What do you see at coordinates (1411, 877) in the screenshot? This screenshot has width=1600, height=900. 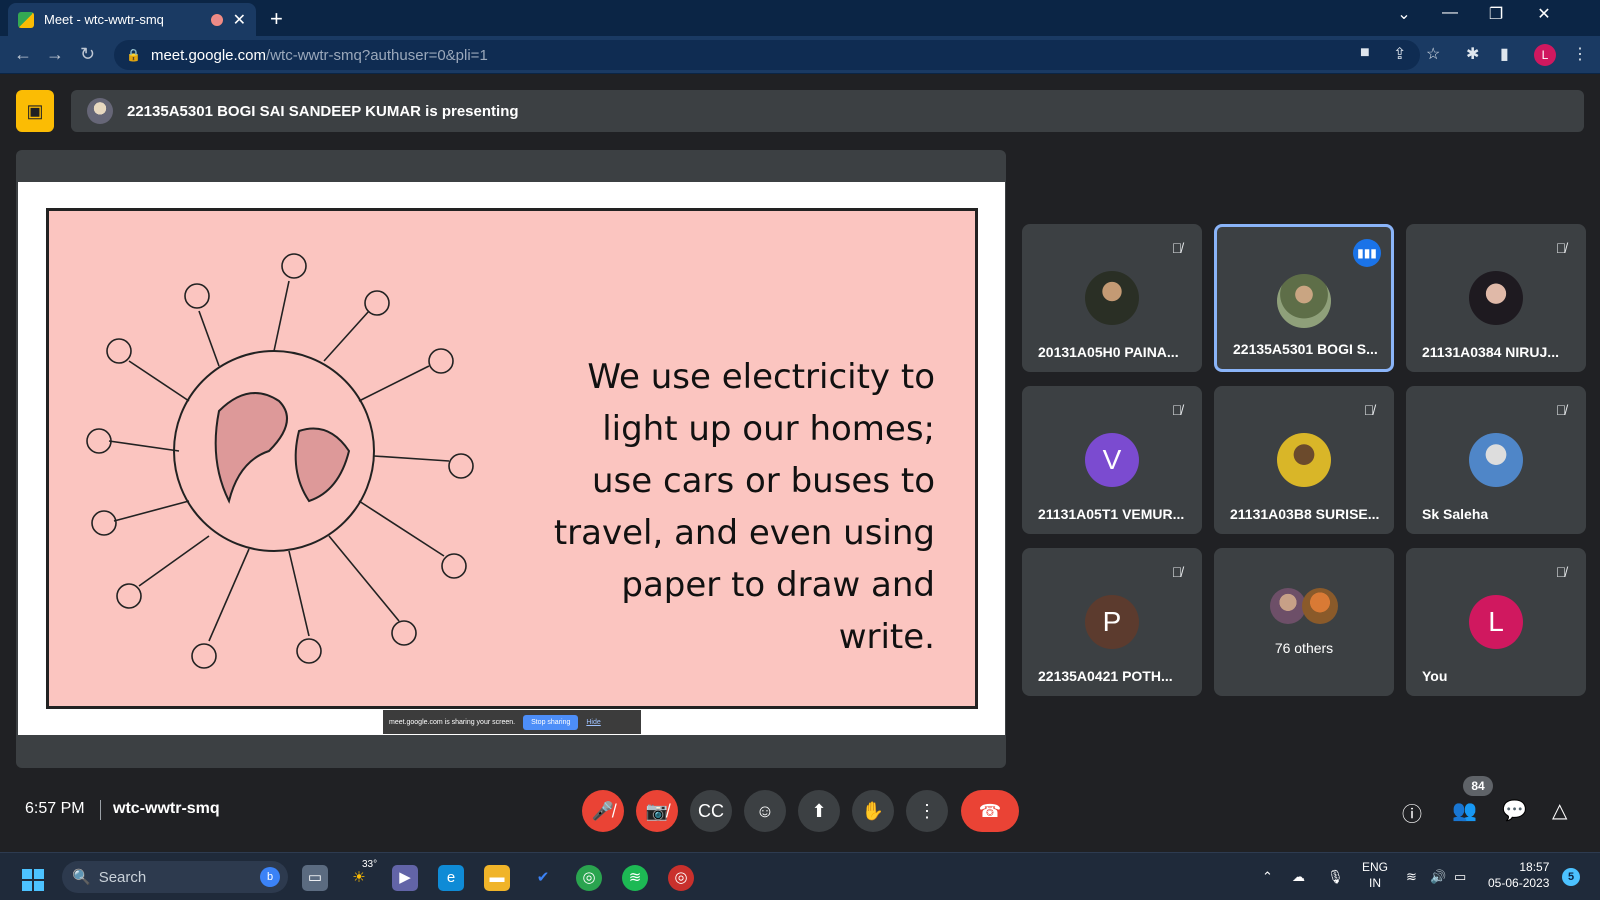 I see `wifi-icon: ≋` at bounding box center [1411, 877].